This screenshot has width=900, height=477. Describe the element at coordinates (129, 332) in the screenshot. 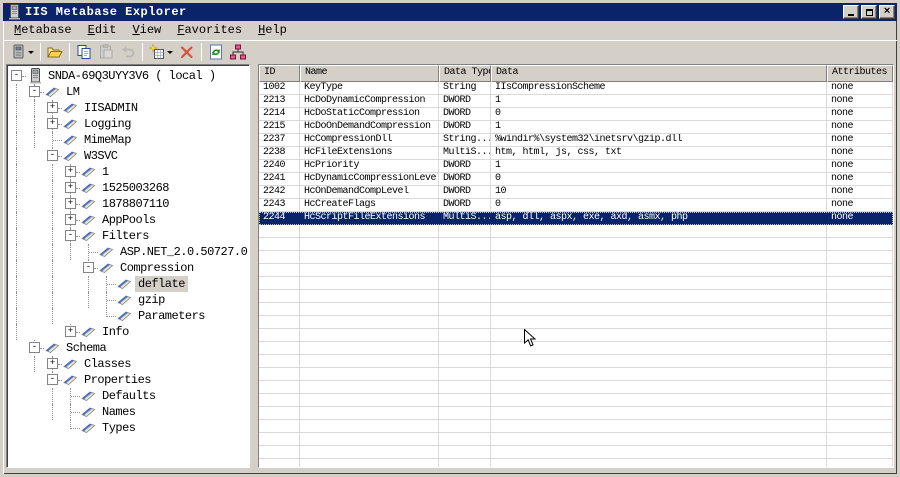

I see `tree-item-info: + Info` at that location.